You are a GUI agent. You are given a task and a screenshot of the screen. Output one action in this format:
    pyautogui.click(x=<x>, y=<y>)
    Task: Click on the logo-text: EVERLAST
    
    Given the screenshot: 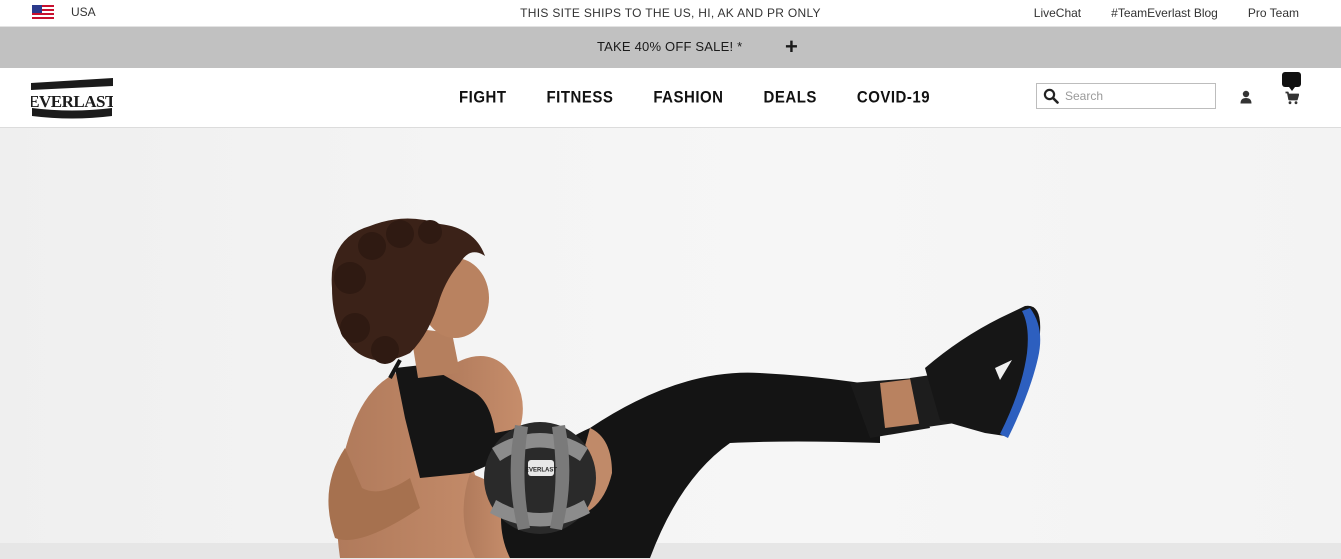 What is the action you would take?
    pyautogui.click(x=72, y=101)
    